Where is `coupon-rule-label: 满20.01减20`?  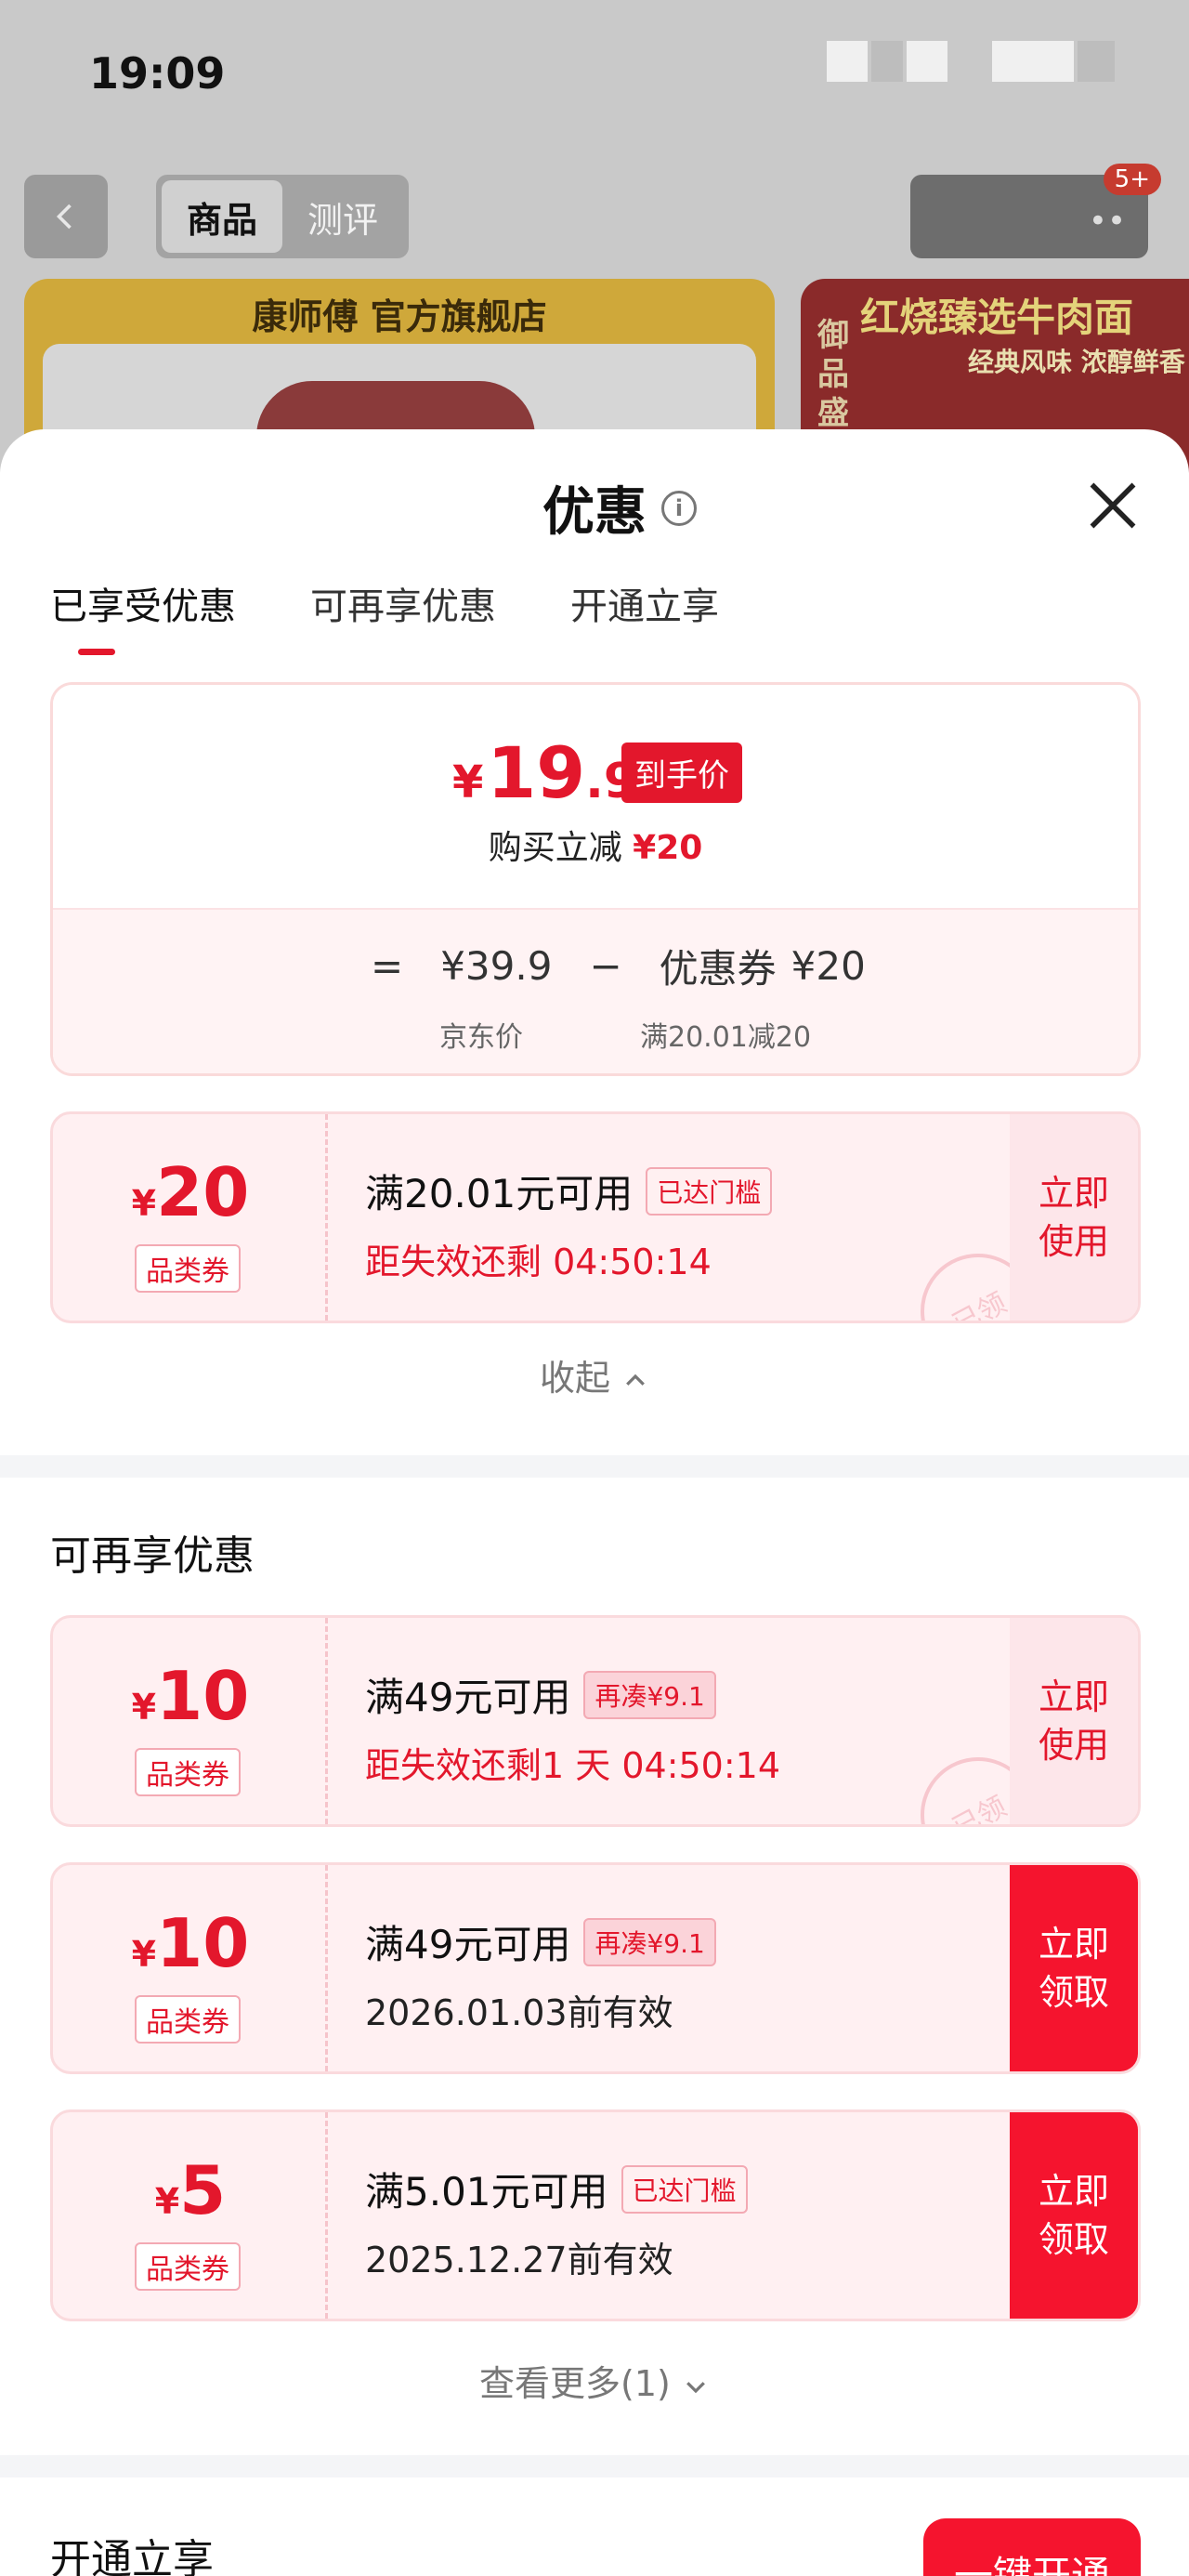 coupon-rule-label: 满20.01减20 is located at coordinates (726, 1037).